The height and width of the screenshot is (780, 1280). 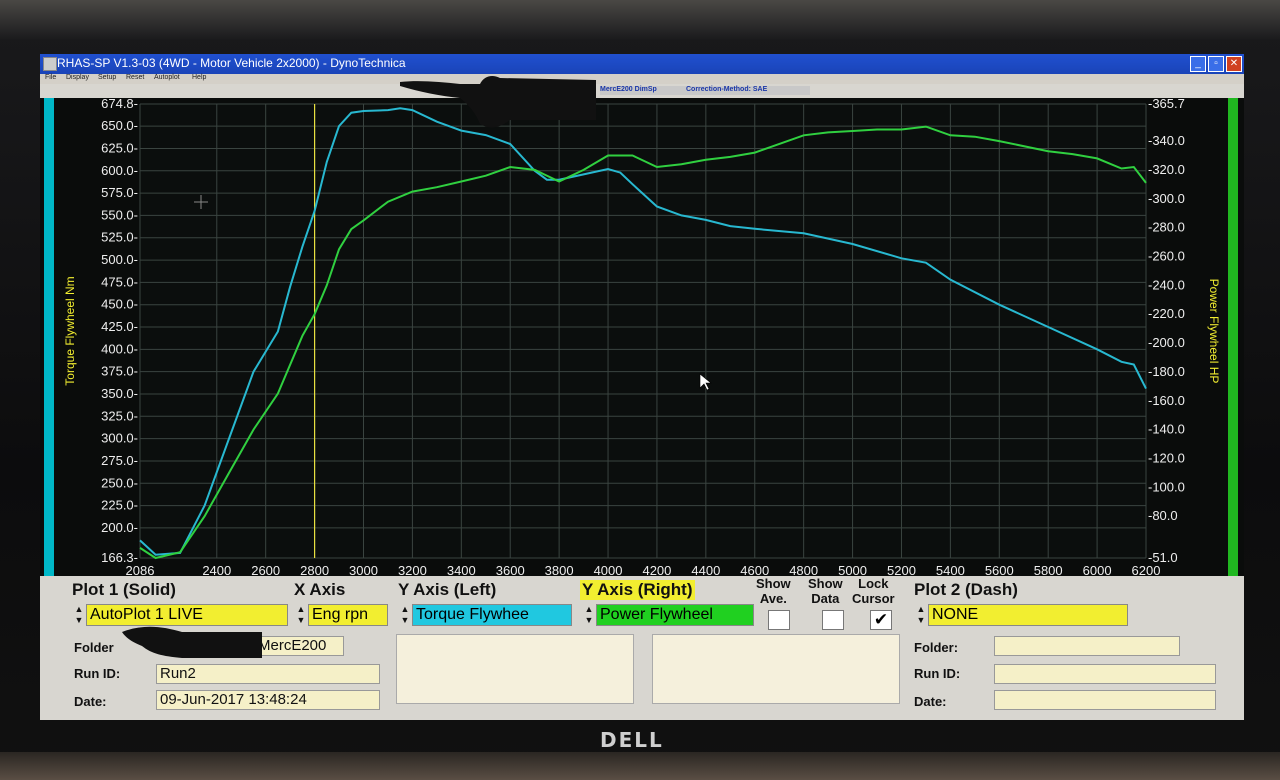 I want to click on plot2-spinner: ▲ ▼, so click(x=921, y=615).